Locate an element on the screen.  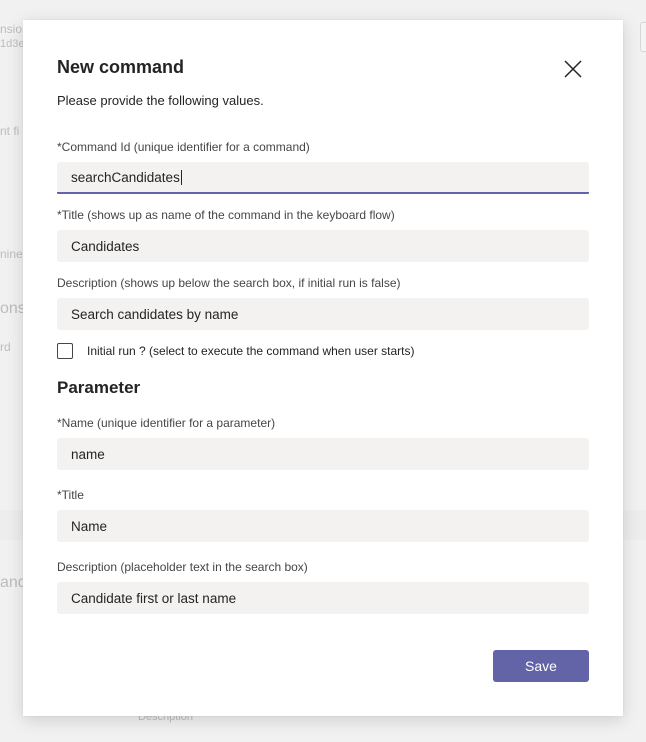
parameter-description-input: Candidate first or last name is located at coordinates (323, 598).